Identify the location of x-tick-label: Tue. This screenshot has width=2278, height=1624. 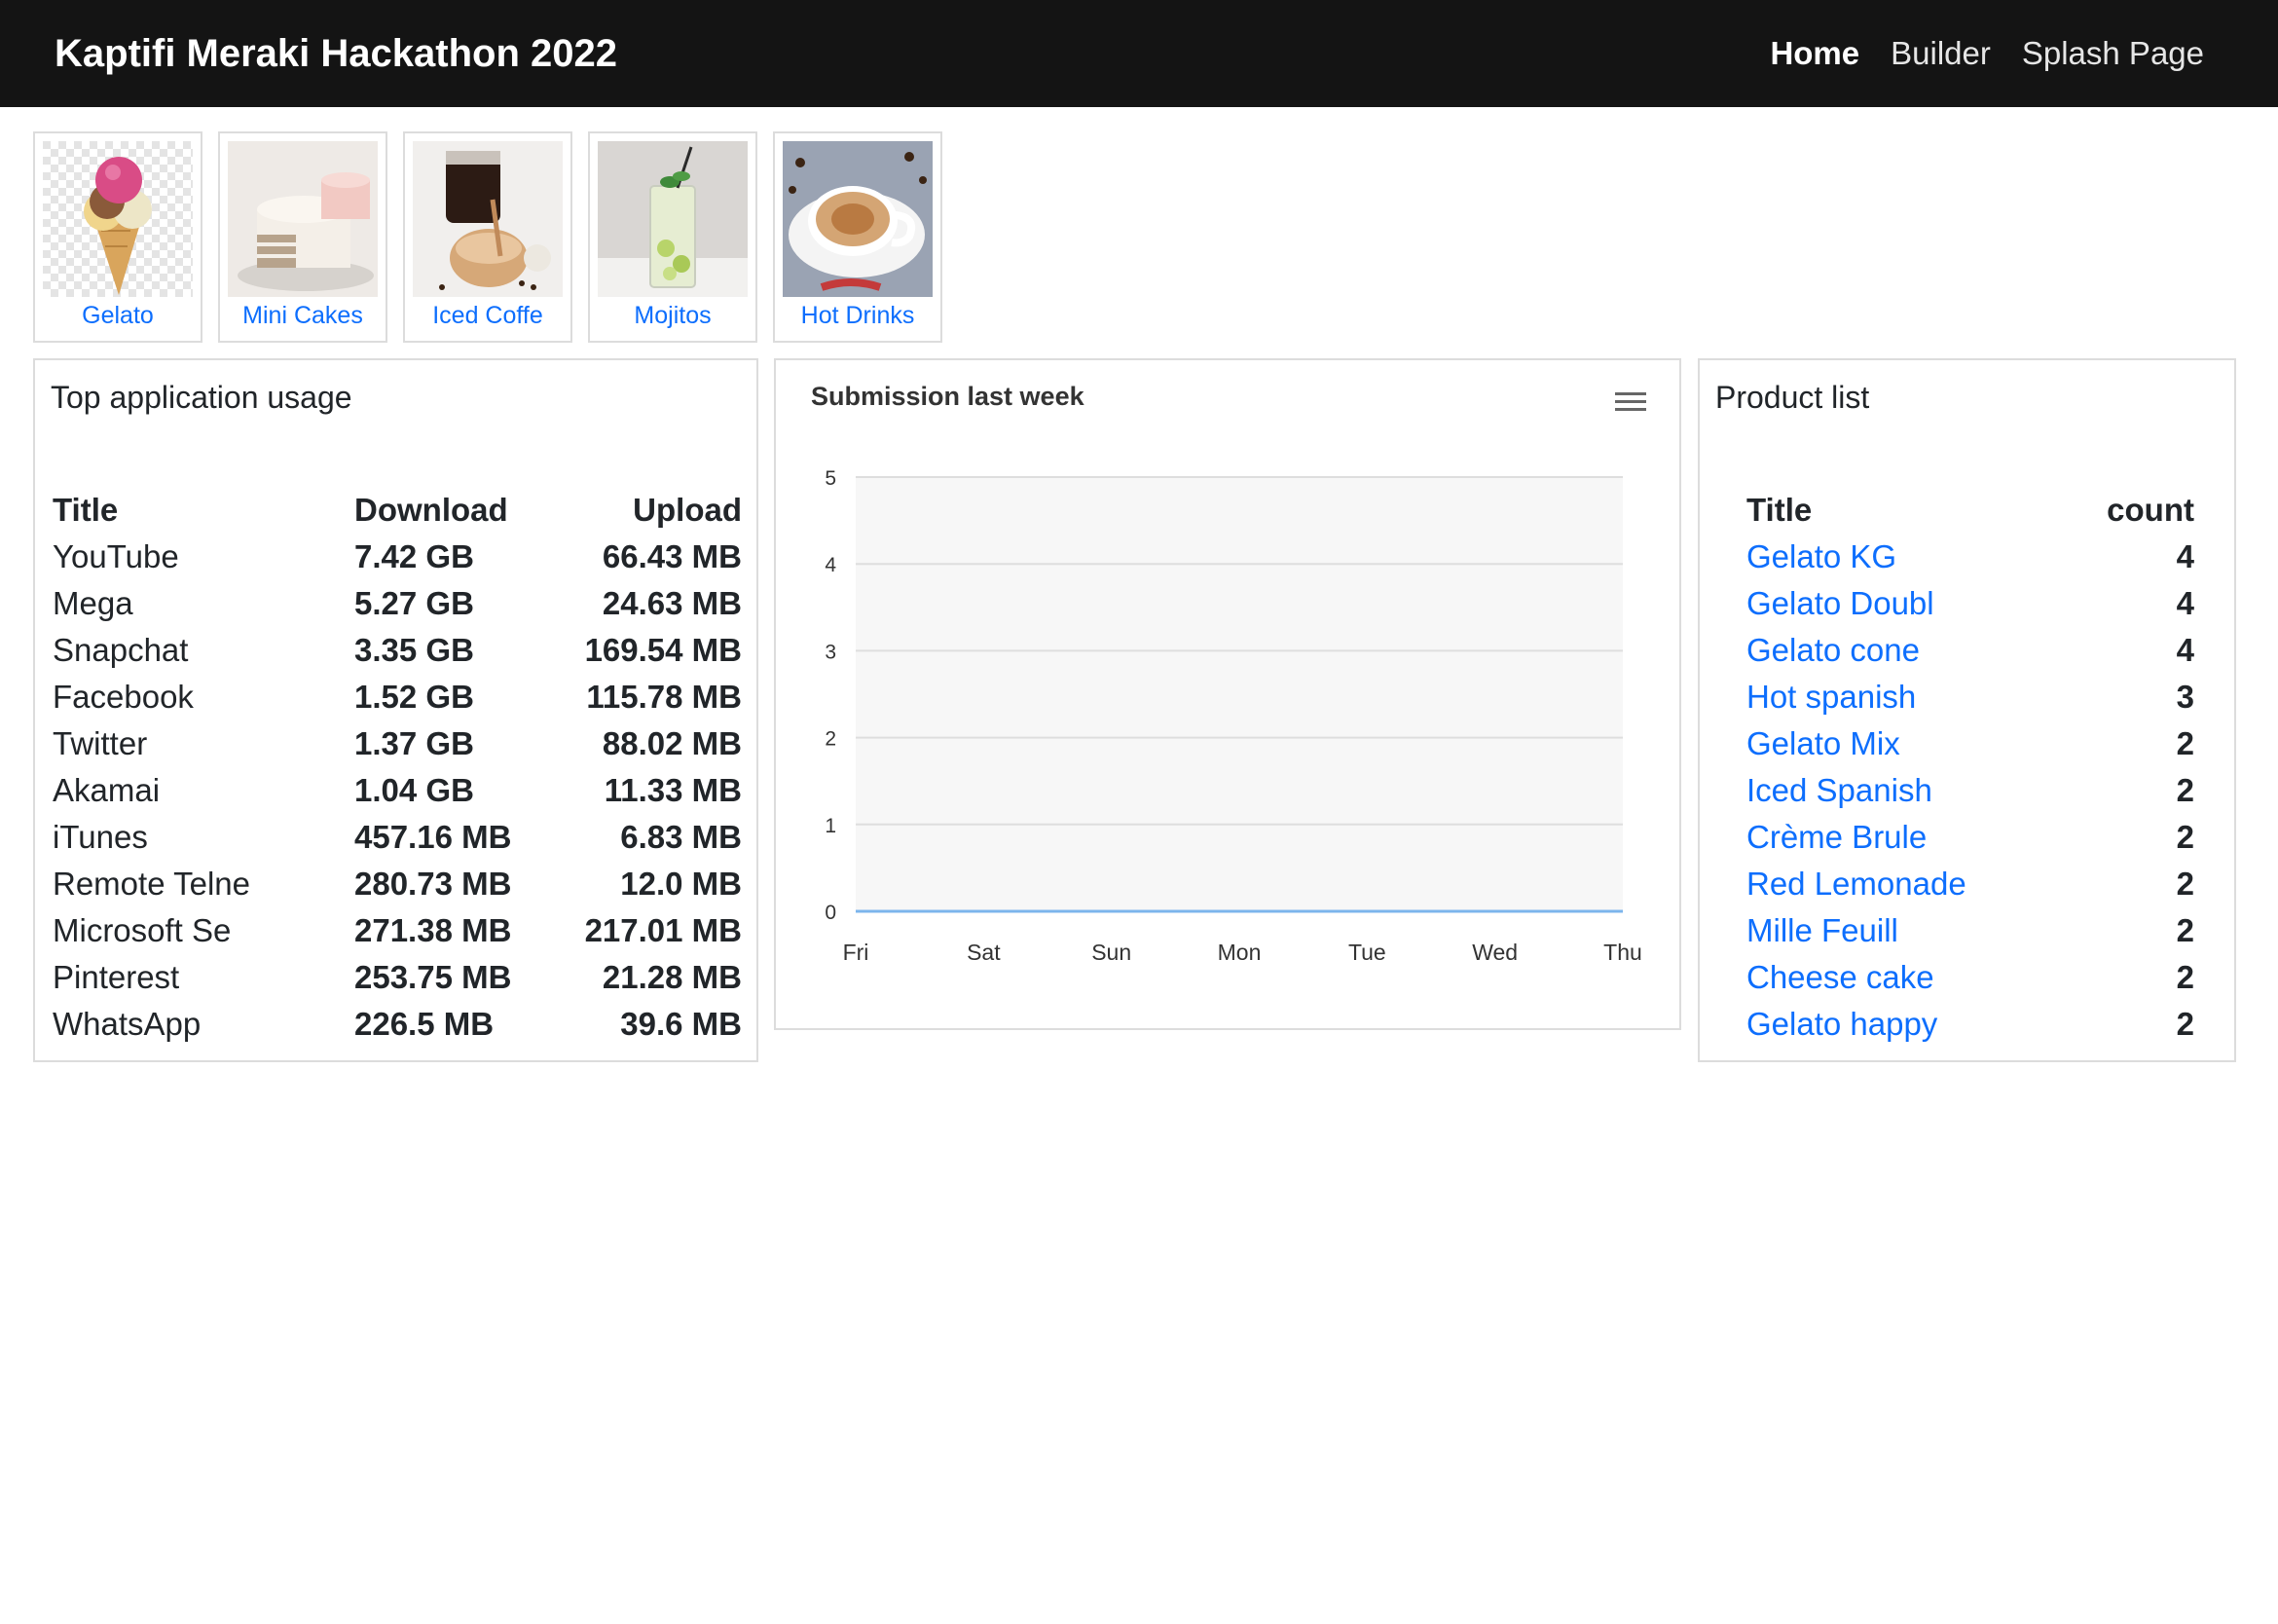
(1367, 952).